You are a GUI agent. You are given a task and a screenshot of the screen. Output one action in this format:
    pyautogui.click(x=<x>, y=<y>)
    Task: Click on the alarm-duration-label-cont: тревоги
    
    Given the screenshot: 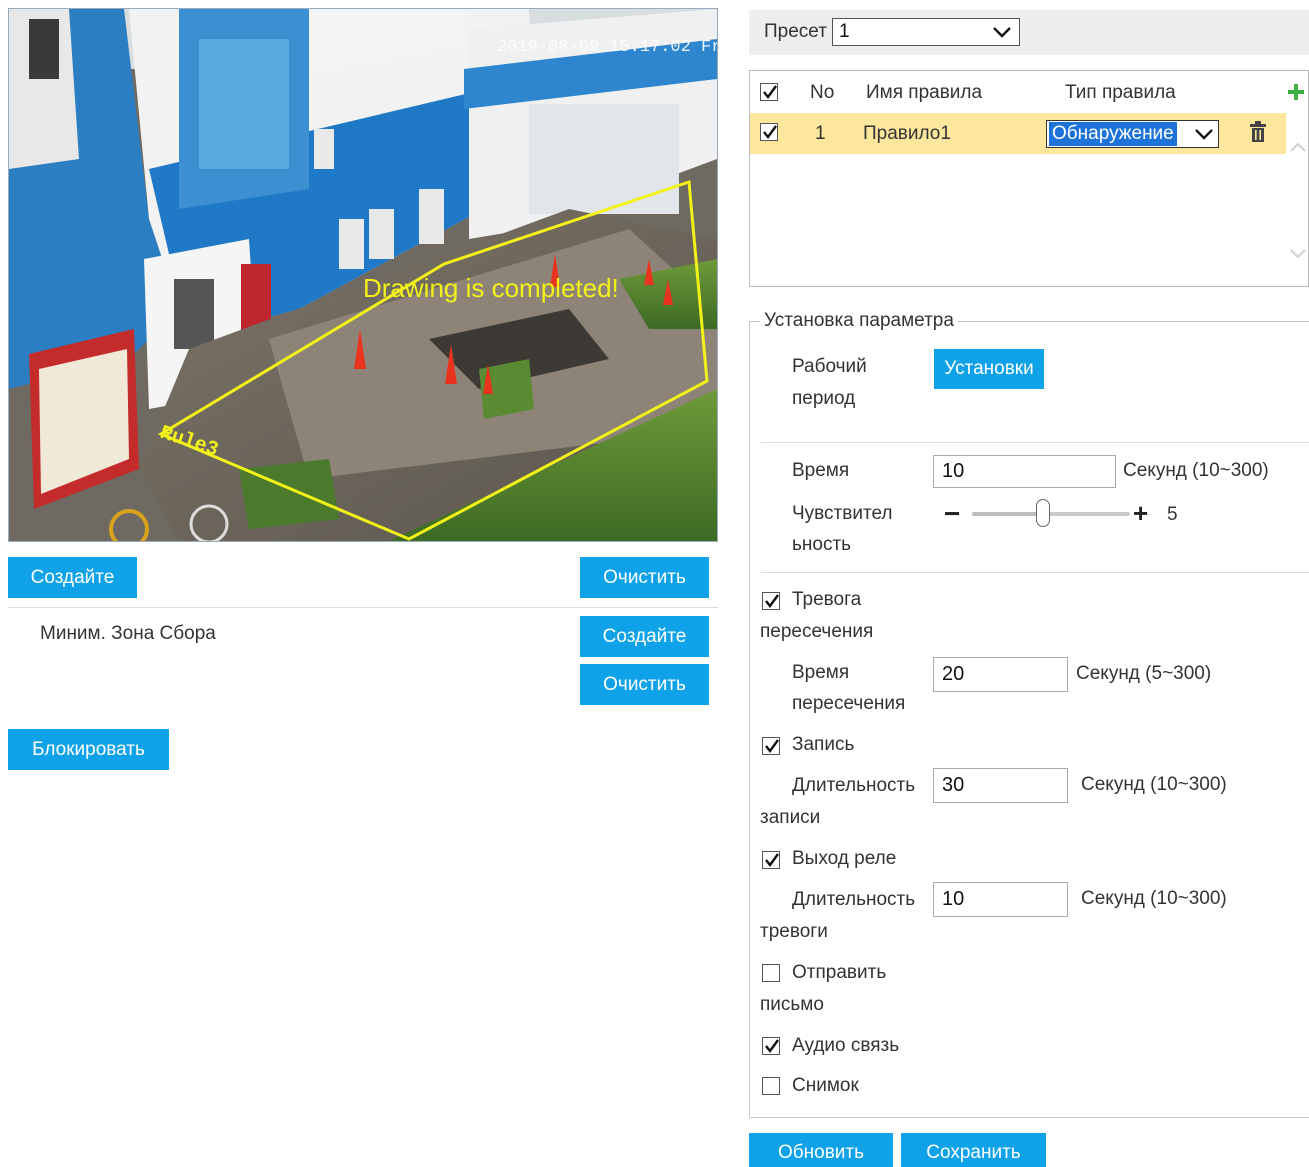 What is the action you would take?
    pyautogui.click(x=794, y=931)
    